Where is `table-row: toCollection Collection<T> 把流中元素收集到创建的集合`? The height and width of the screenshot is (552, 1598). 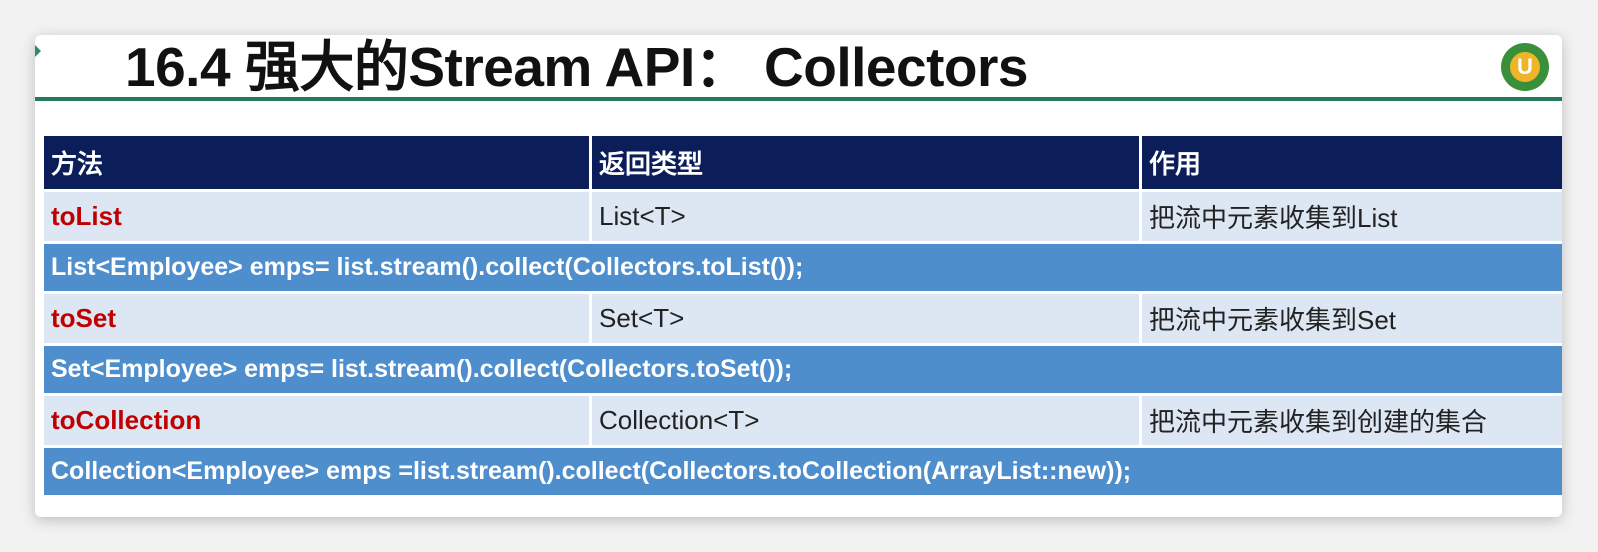
table-row: toCollection Collection<T> 把流中元素收集到创建的集合 is located at coordinates (801, 420).